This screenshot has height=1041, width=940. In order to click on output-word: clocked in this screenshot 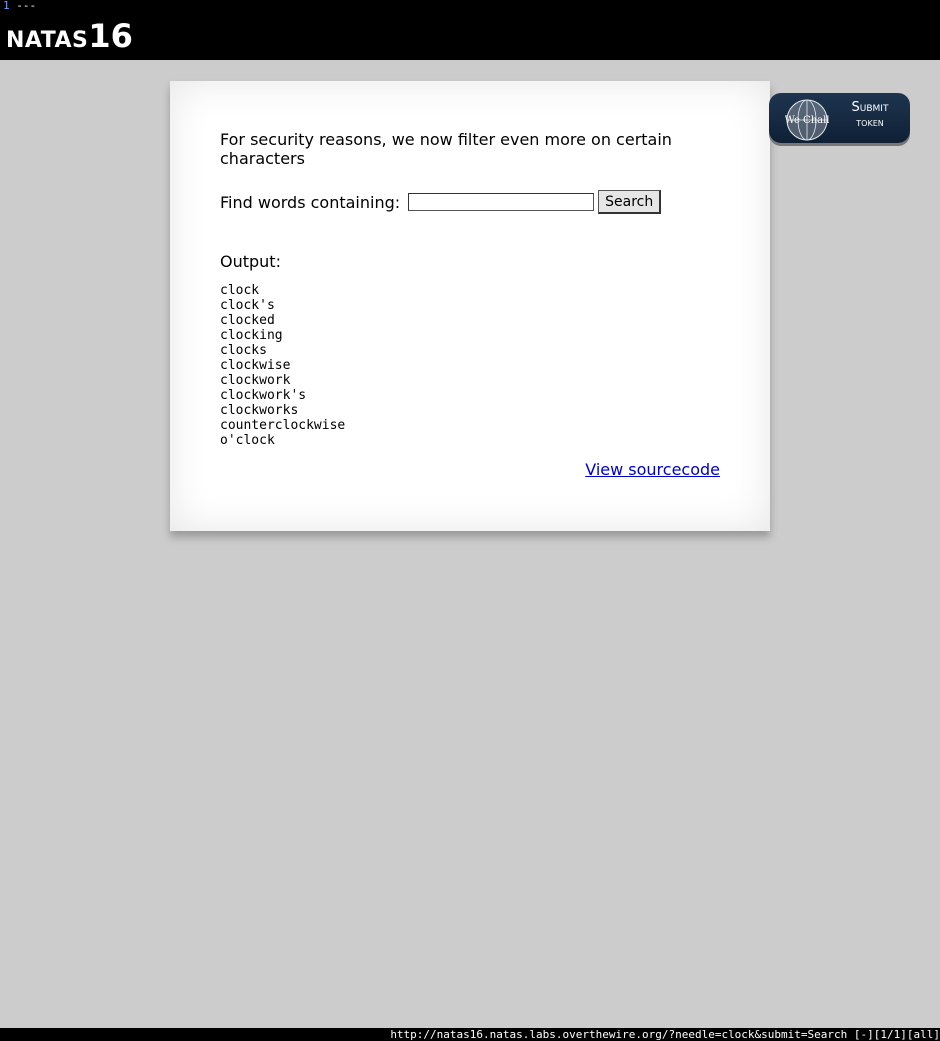, I will do `click(247, 320)`.